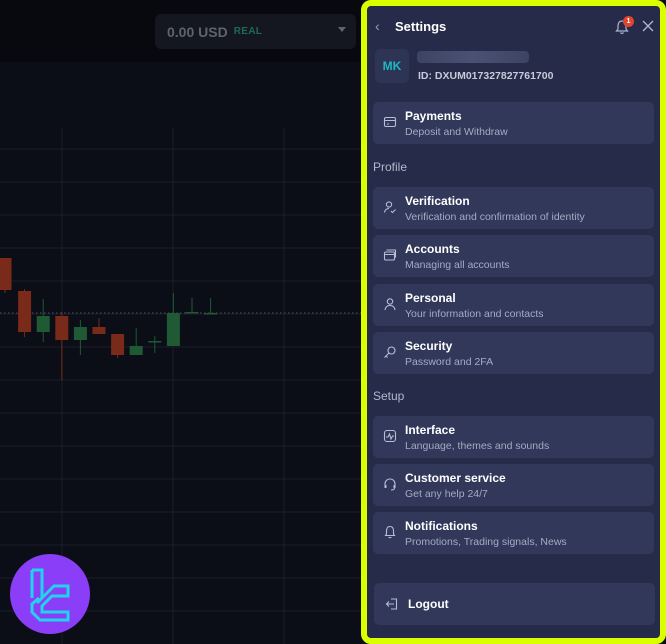  Describe the element at coordinates (455, 478) in the screenshot. I see `menu-item-title: Customer service` at that location.